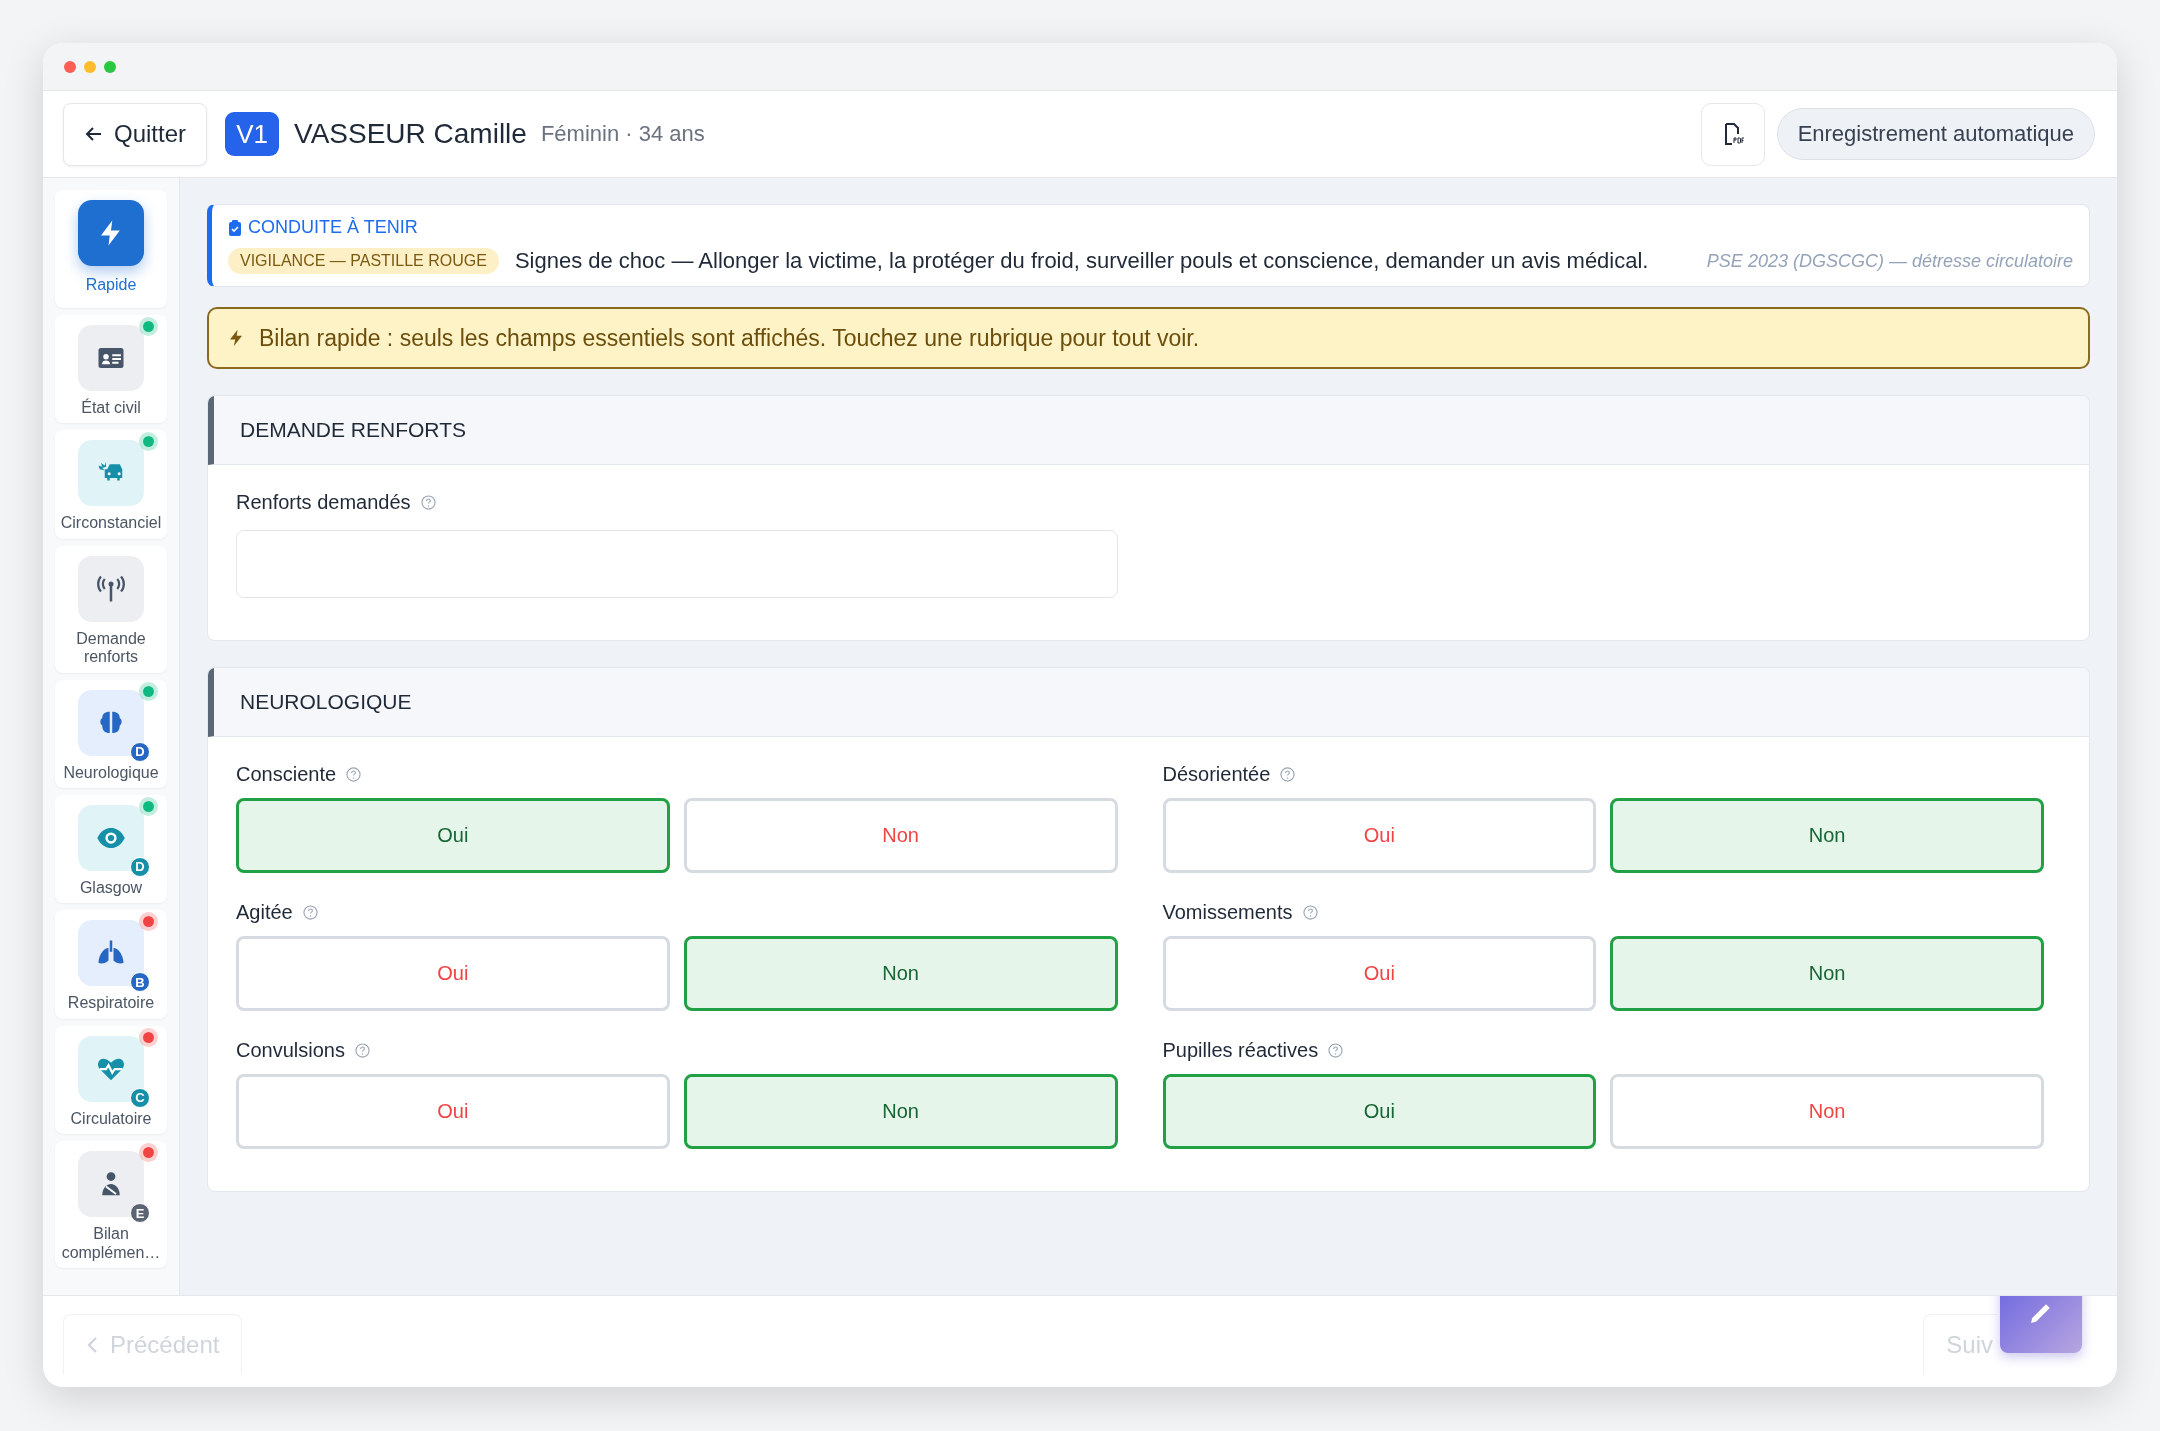 This screenshot has height=1431, width=2160. Describe the element at coordinates (111, 588) in the screenshot. I see `antenna-icon` at that location.